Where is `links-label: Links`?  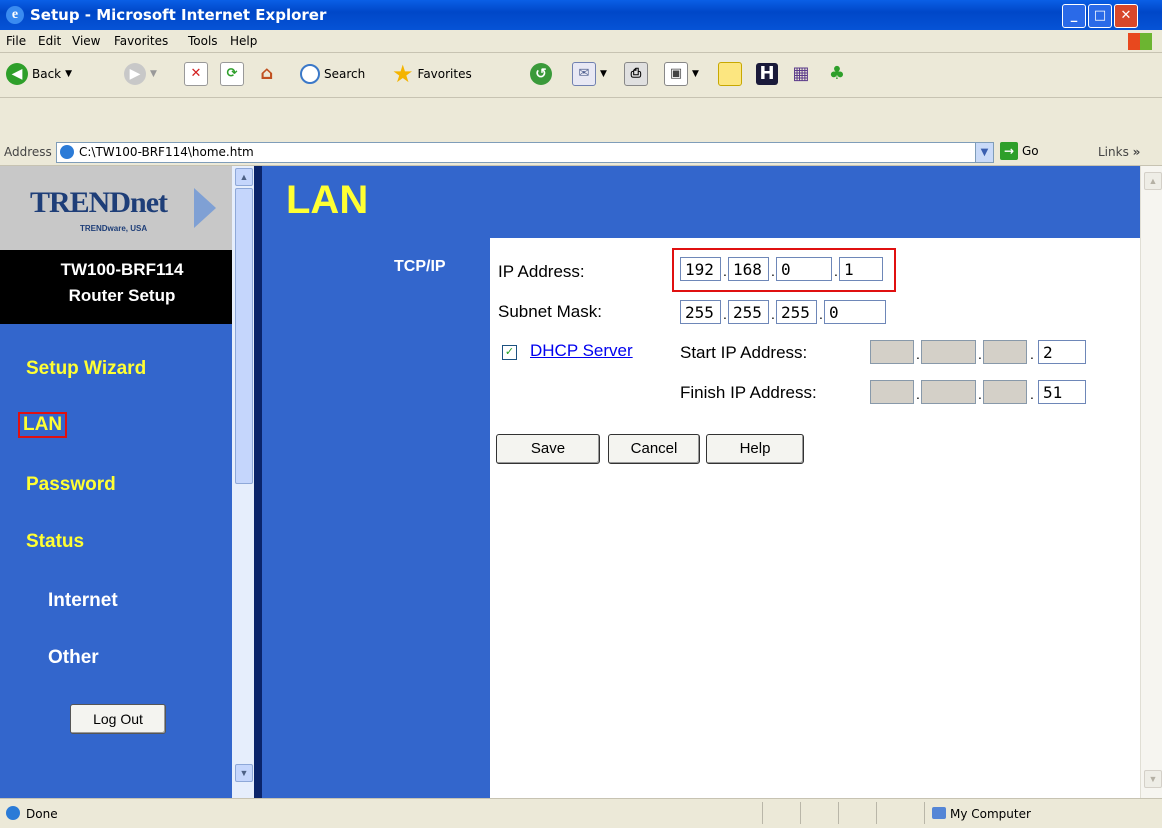 links-label: Links is located at coordinates (1113, 152).